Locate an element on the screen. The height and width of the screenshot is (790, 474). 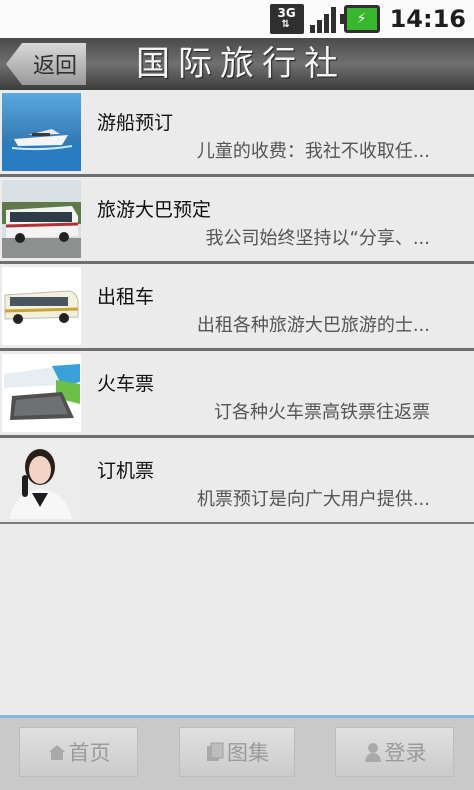
item-title: 火车票 is located at coordinates (126, 384).